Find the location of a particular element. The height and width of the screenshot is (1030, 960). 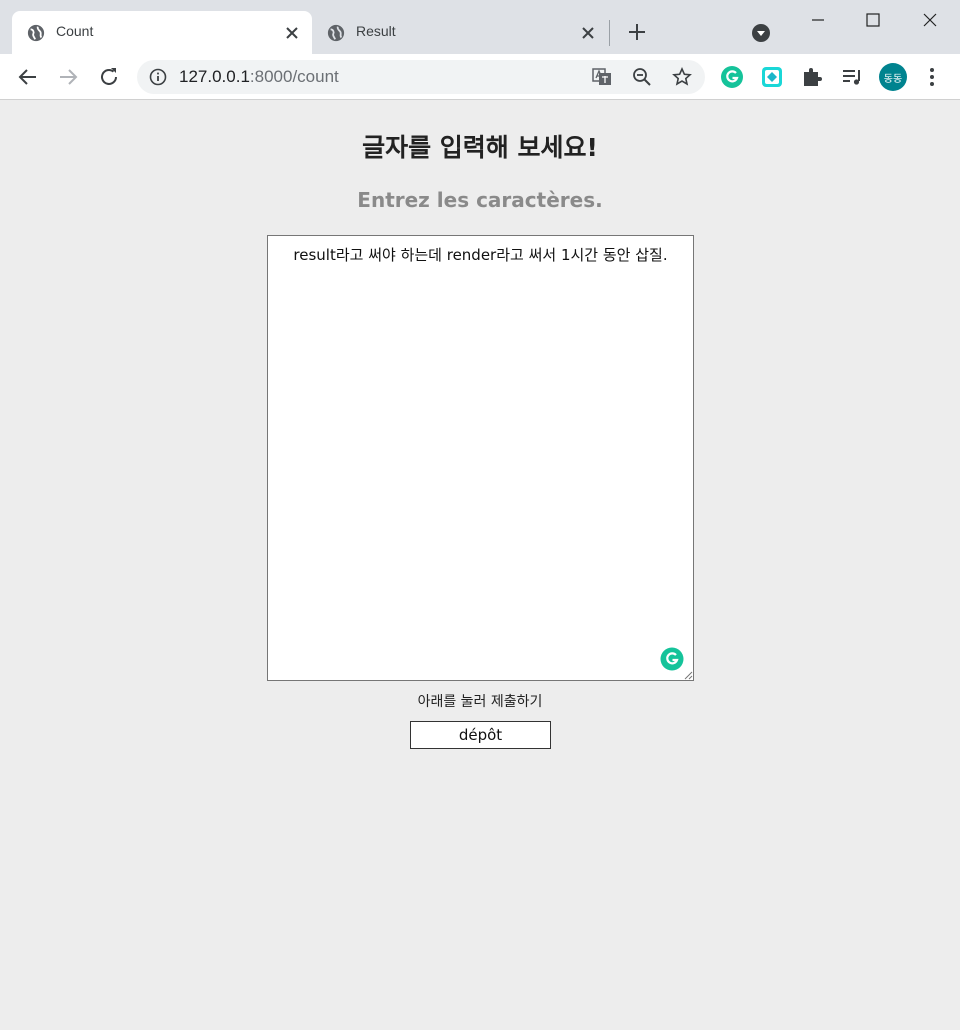

page-title: 글자를 입력해 보세요! is located at coordinates (480, 147).